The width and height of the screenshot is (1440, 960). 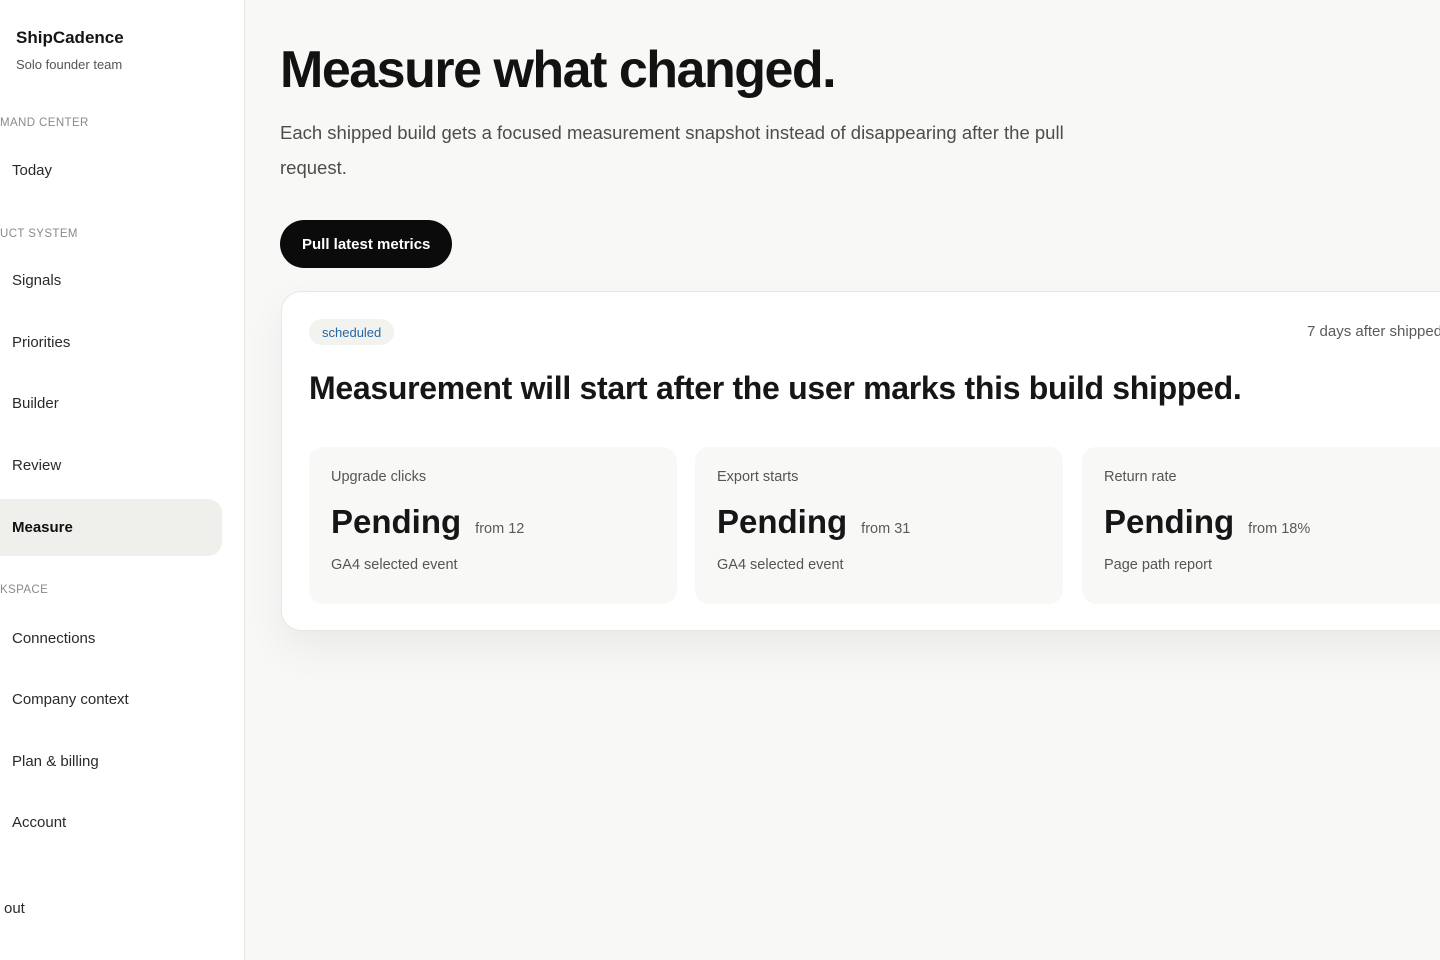 What do you see at coordinates (1279, 529) in the screenshot?
I see `metric-baseline: from 18%` at bounding box center [1279, 529].